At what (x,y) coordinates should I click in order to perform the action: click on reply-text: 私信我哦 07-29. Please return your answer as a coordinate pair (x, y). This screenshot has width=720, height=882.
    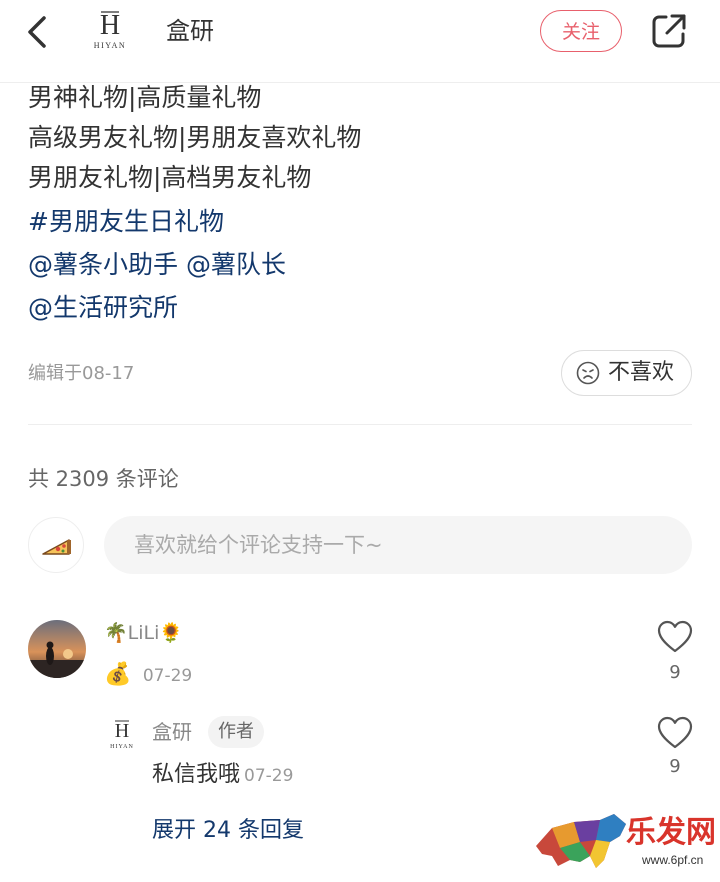
    Looking at the image, I should click on (222, 775).